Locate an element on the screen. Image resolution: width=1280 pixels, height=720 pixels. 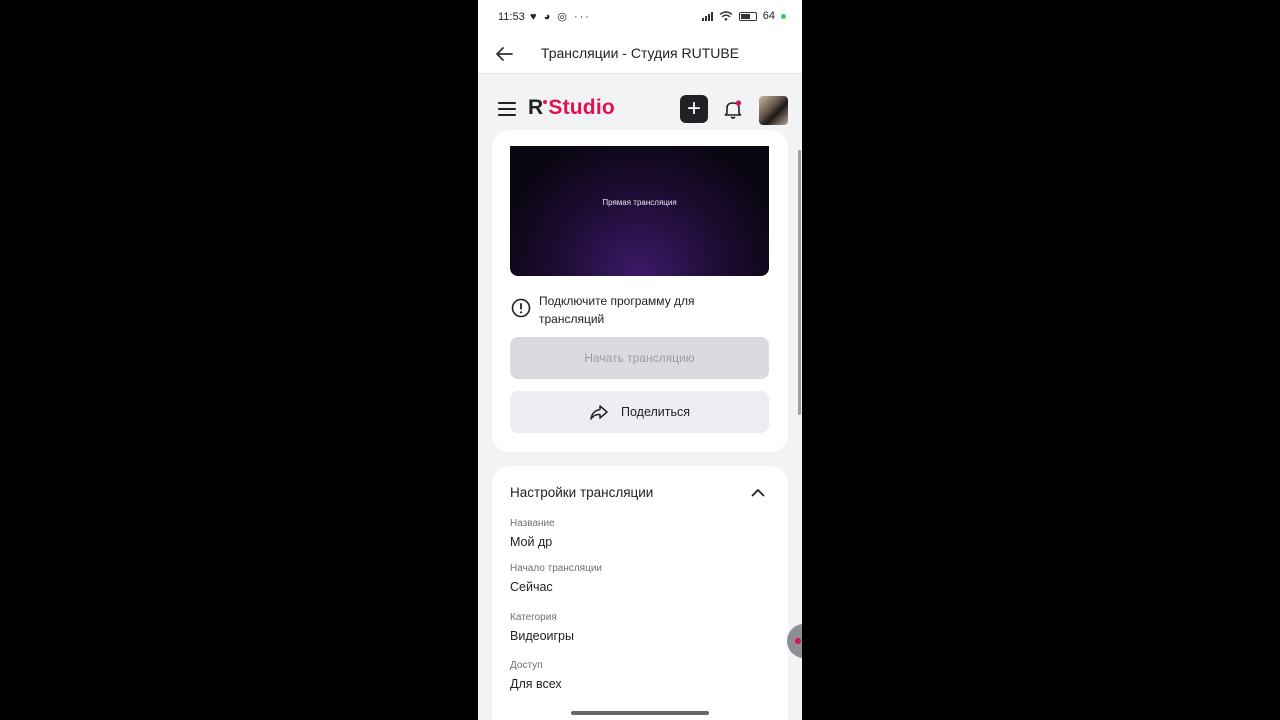
field-label: Начало трансляции is located at coordinates (556, 568).